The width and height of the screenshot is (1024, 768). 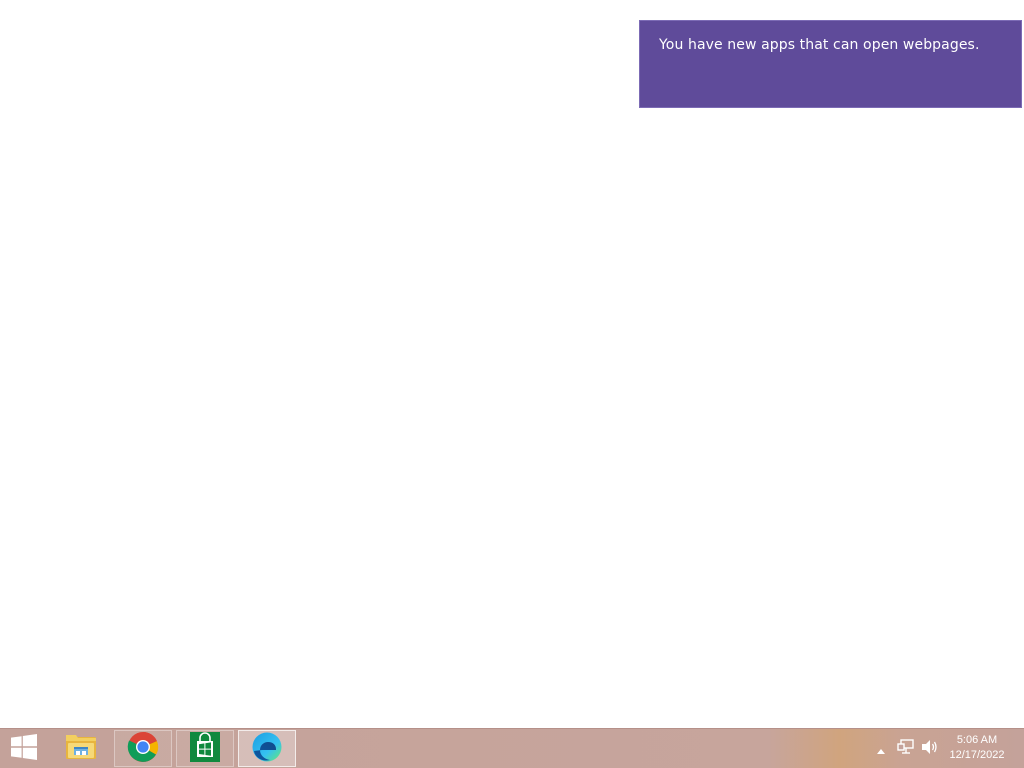 I want to click on taskbar-edge, so click(x=267, y=748).